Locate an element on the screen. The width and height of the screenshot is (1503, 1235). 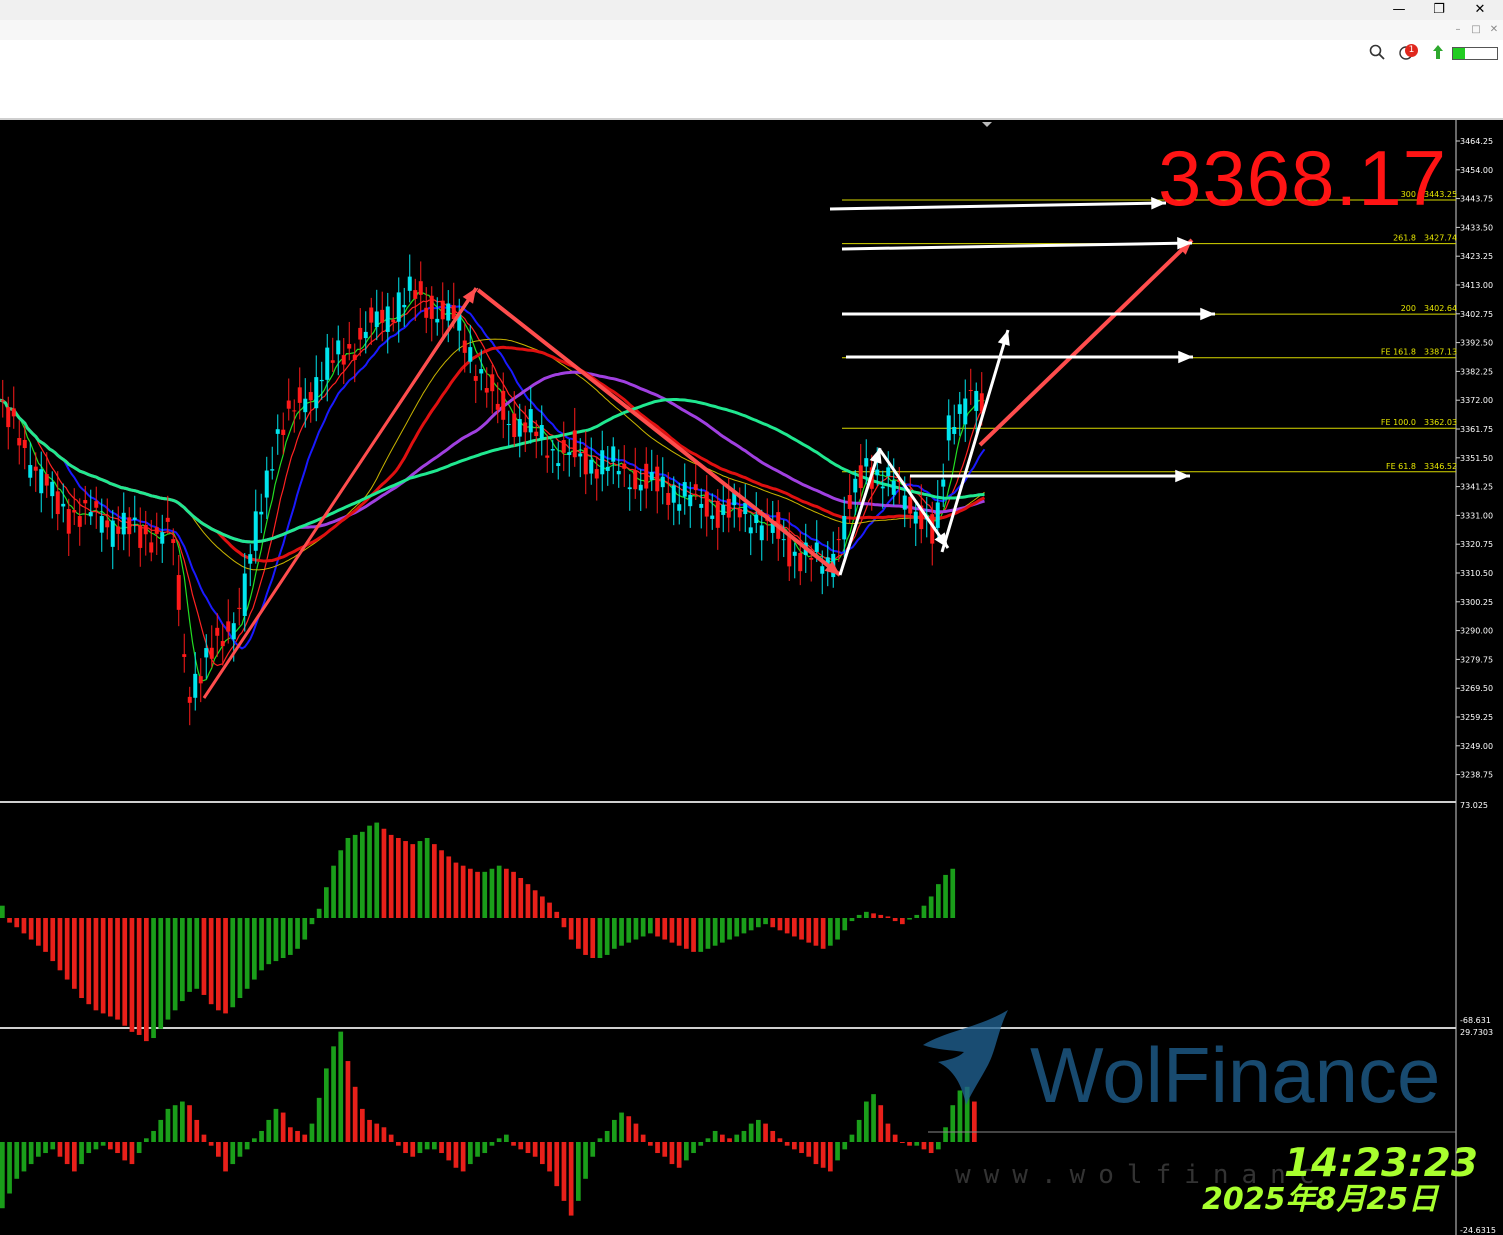
menu-bar: – □ ✕ is located at coordinates (751, 30).